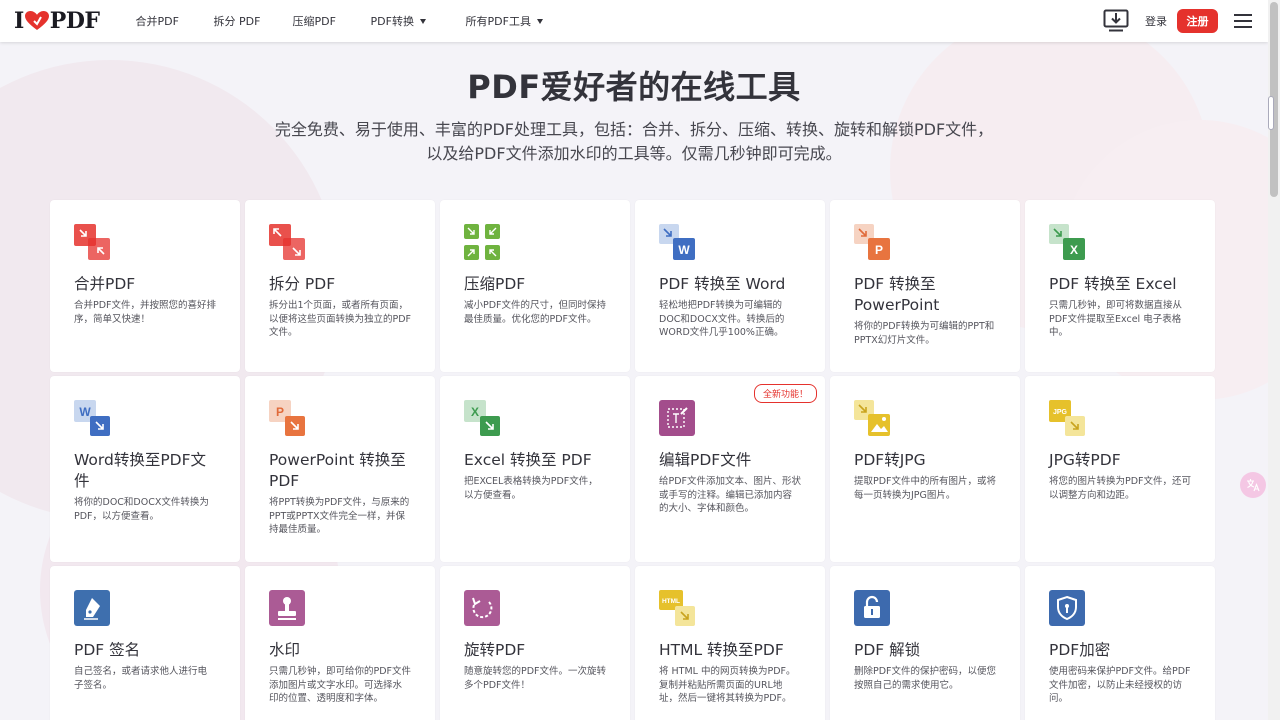 This screenshot has width=1280, height=720. What do you see at coordinates (535, 286) in the screenshot?
I see `tool-card-compress-pdf: 压缩PDF 减小PDF文件的尺寸，但同时保持最佳质量。优化您的PDF文件。` at bounding box center [535, 286].